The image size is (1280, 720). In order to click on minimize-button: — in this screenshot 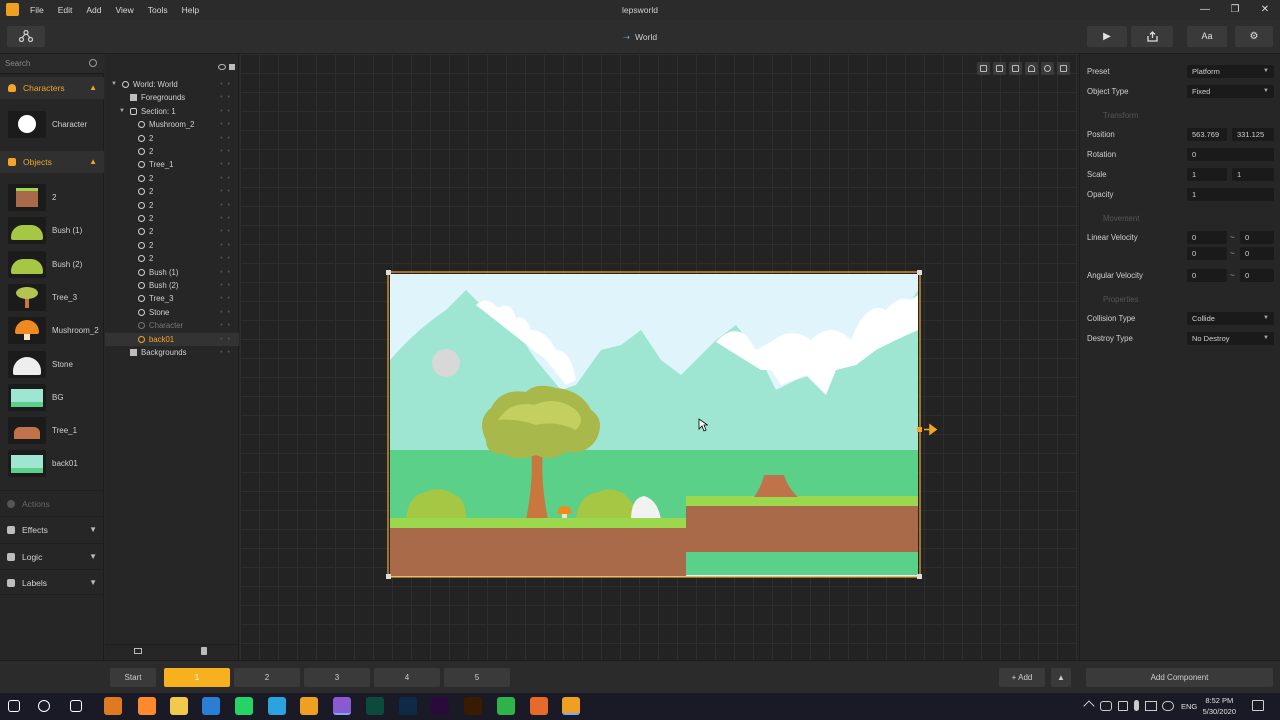, I will do `click(1205, 10)`.